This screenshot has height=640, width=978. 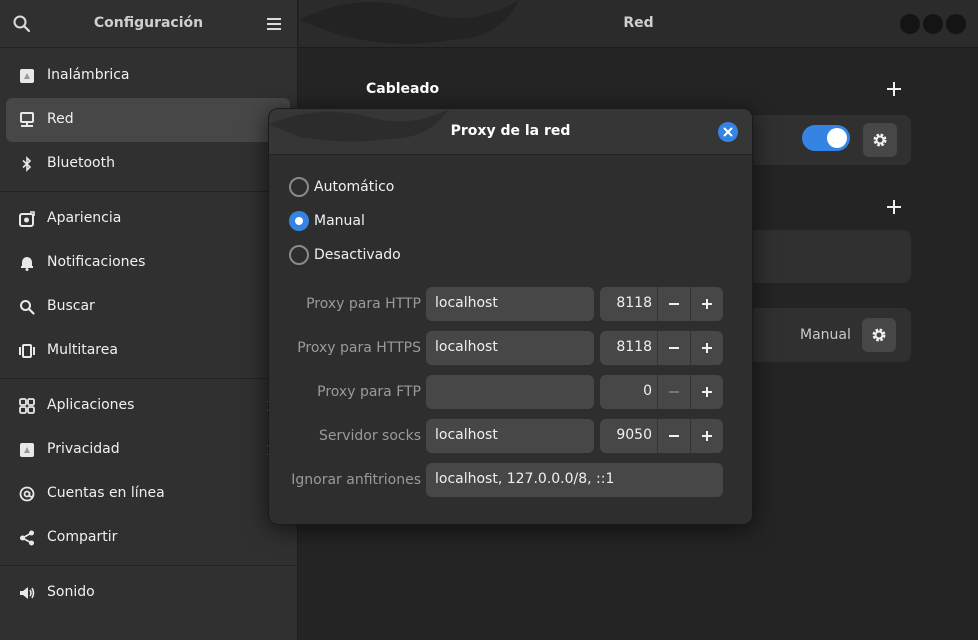 I want to click on radio-label: Desactivado, so click(x=357, y=255).